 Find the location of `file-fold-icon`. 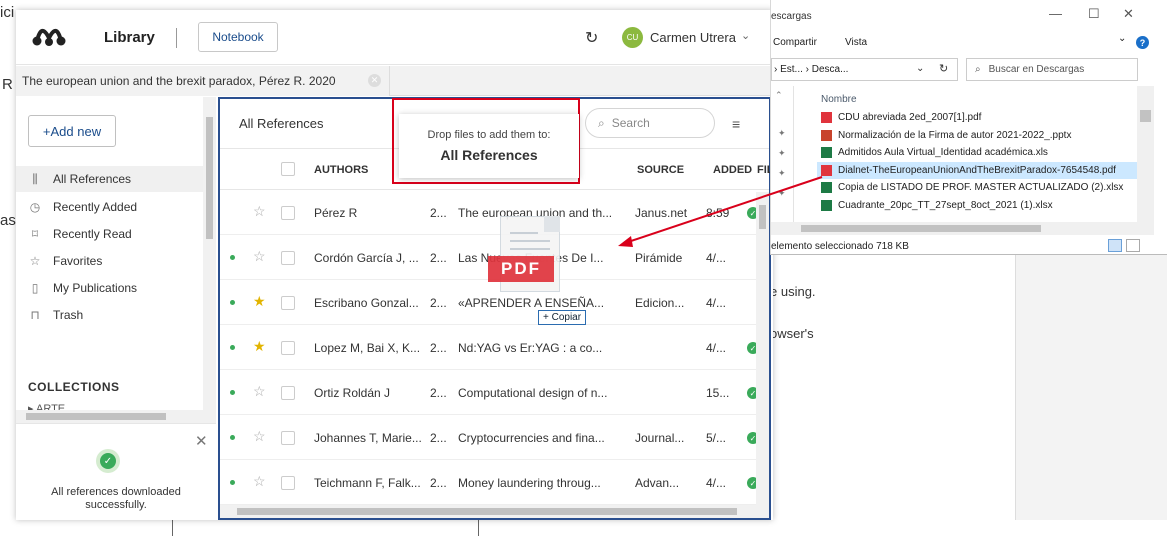

file-fold-icon is located at coordinates (552, 224).